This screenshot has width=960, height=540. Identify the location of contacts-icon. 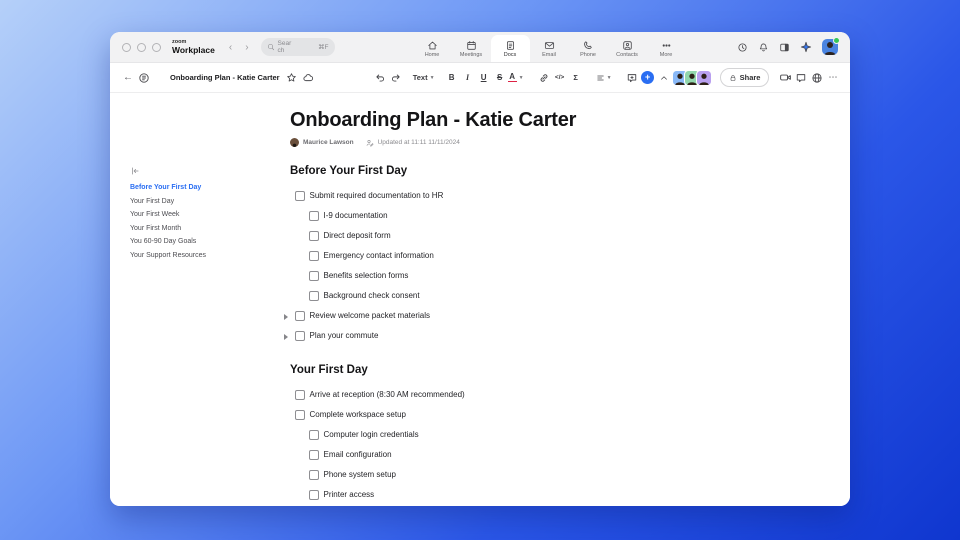
(627, 45).